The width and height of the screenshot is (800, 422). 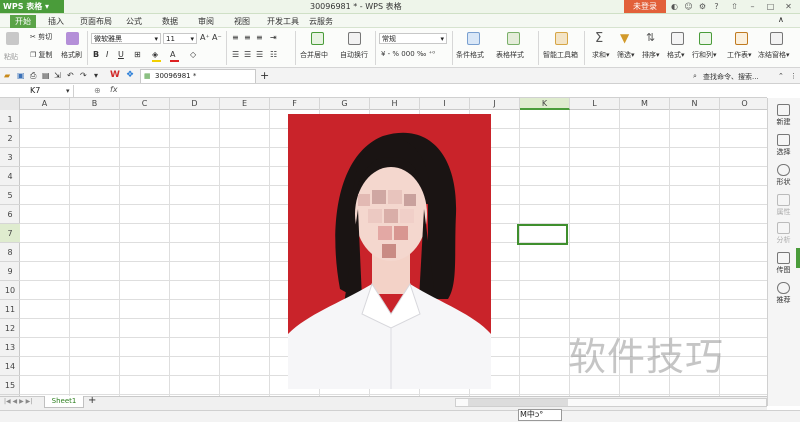 I want to click on font-name-select: 微软雅黑 ▾, so click(x=126, y=38).